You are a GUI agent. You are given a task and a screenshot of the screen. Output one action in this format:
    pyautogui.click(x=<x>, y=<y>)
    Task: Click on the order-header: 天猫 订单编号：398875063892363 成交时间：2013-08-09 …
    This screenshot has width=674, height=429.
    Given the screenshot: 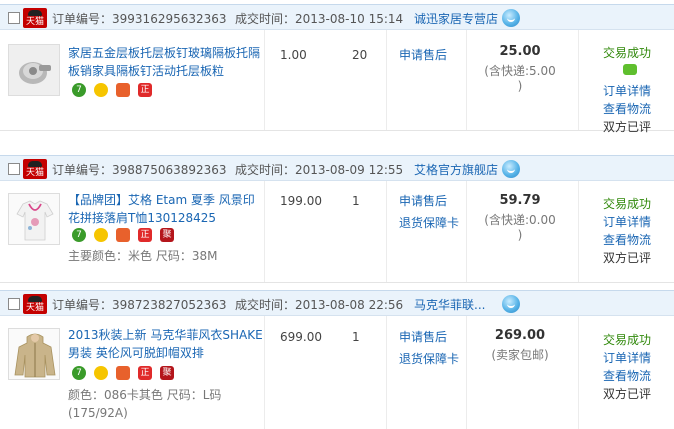 What is the action you would take?
    pyautogui.click(x=337, y=168)
    